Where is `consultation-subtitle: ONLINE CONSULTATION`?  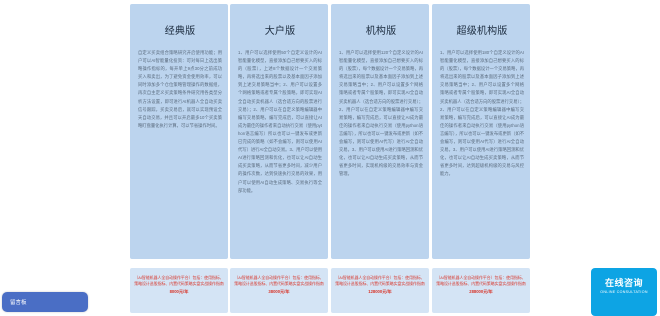 consultation-subtitle: ONLINE CONSULTATION is located at coordinates (624, 292).